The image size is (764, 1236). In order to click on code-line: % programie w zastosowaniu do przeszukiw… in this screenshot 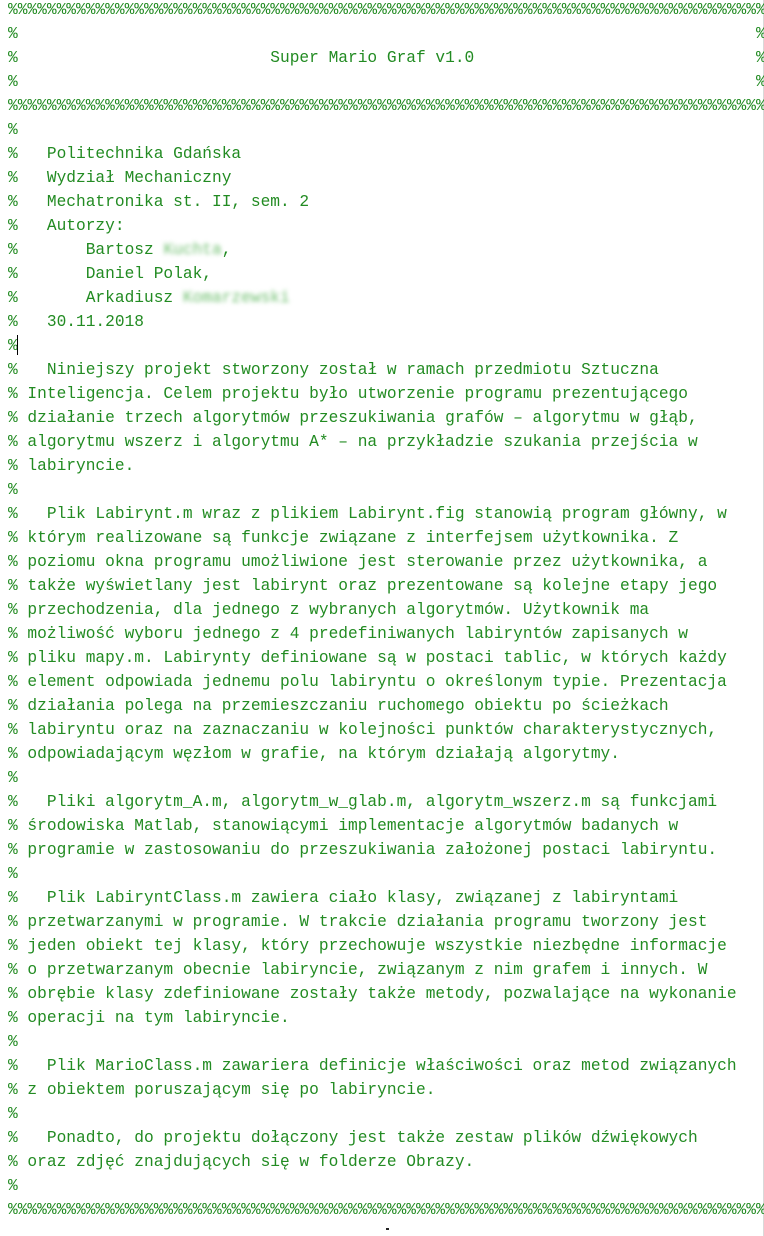, I will do `click(363, 850)`.